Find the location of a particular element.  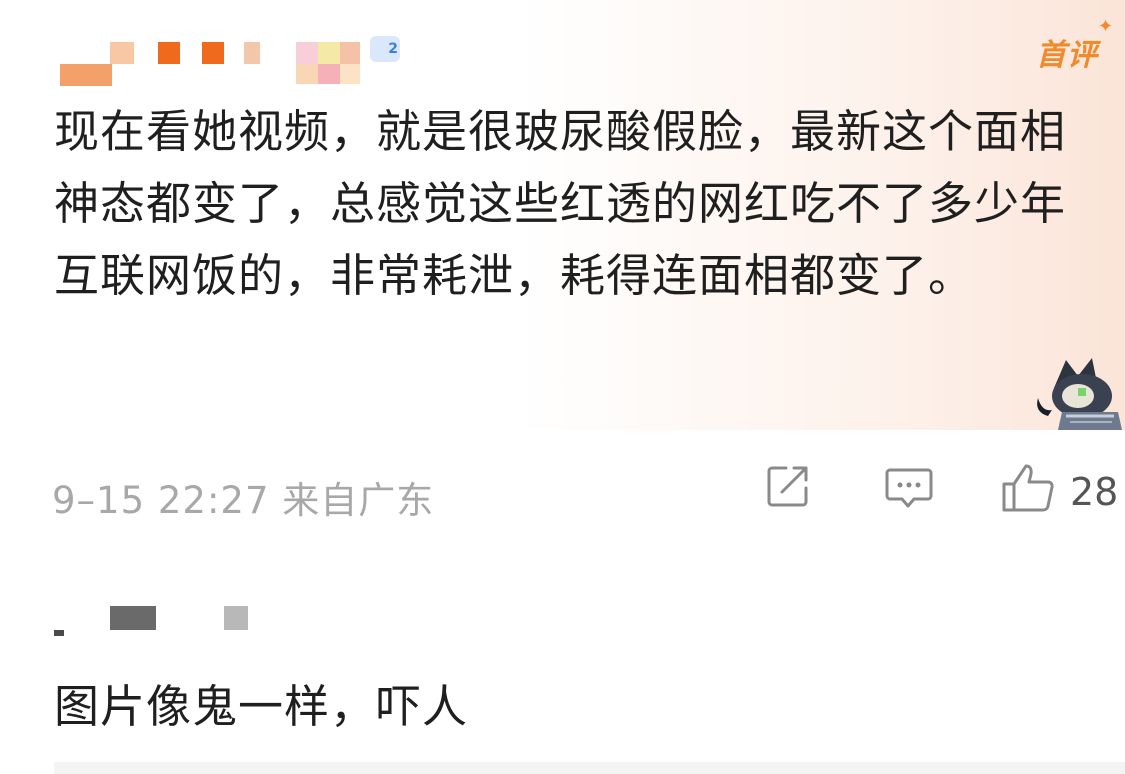

comment-icon is located at coordinates (909, 487).